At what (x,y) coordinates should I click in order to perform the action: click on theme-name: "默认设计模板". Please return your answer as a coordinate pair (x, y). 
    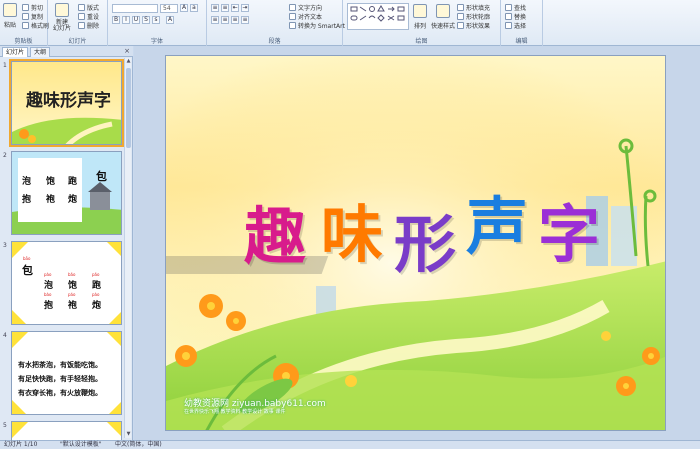
    Looking at the image, I should click on (81, 445).